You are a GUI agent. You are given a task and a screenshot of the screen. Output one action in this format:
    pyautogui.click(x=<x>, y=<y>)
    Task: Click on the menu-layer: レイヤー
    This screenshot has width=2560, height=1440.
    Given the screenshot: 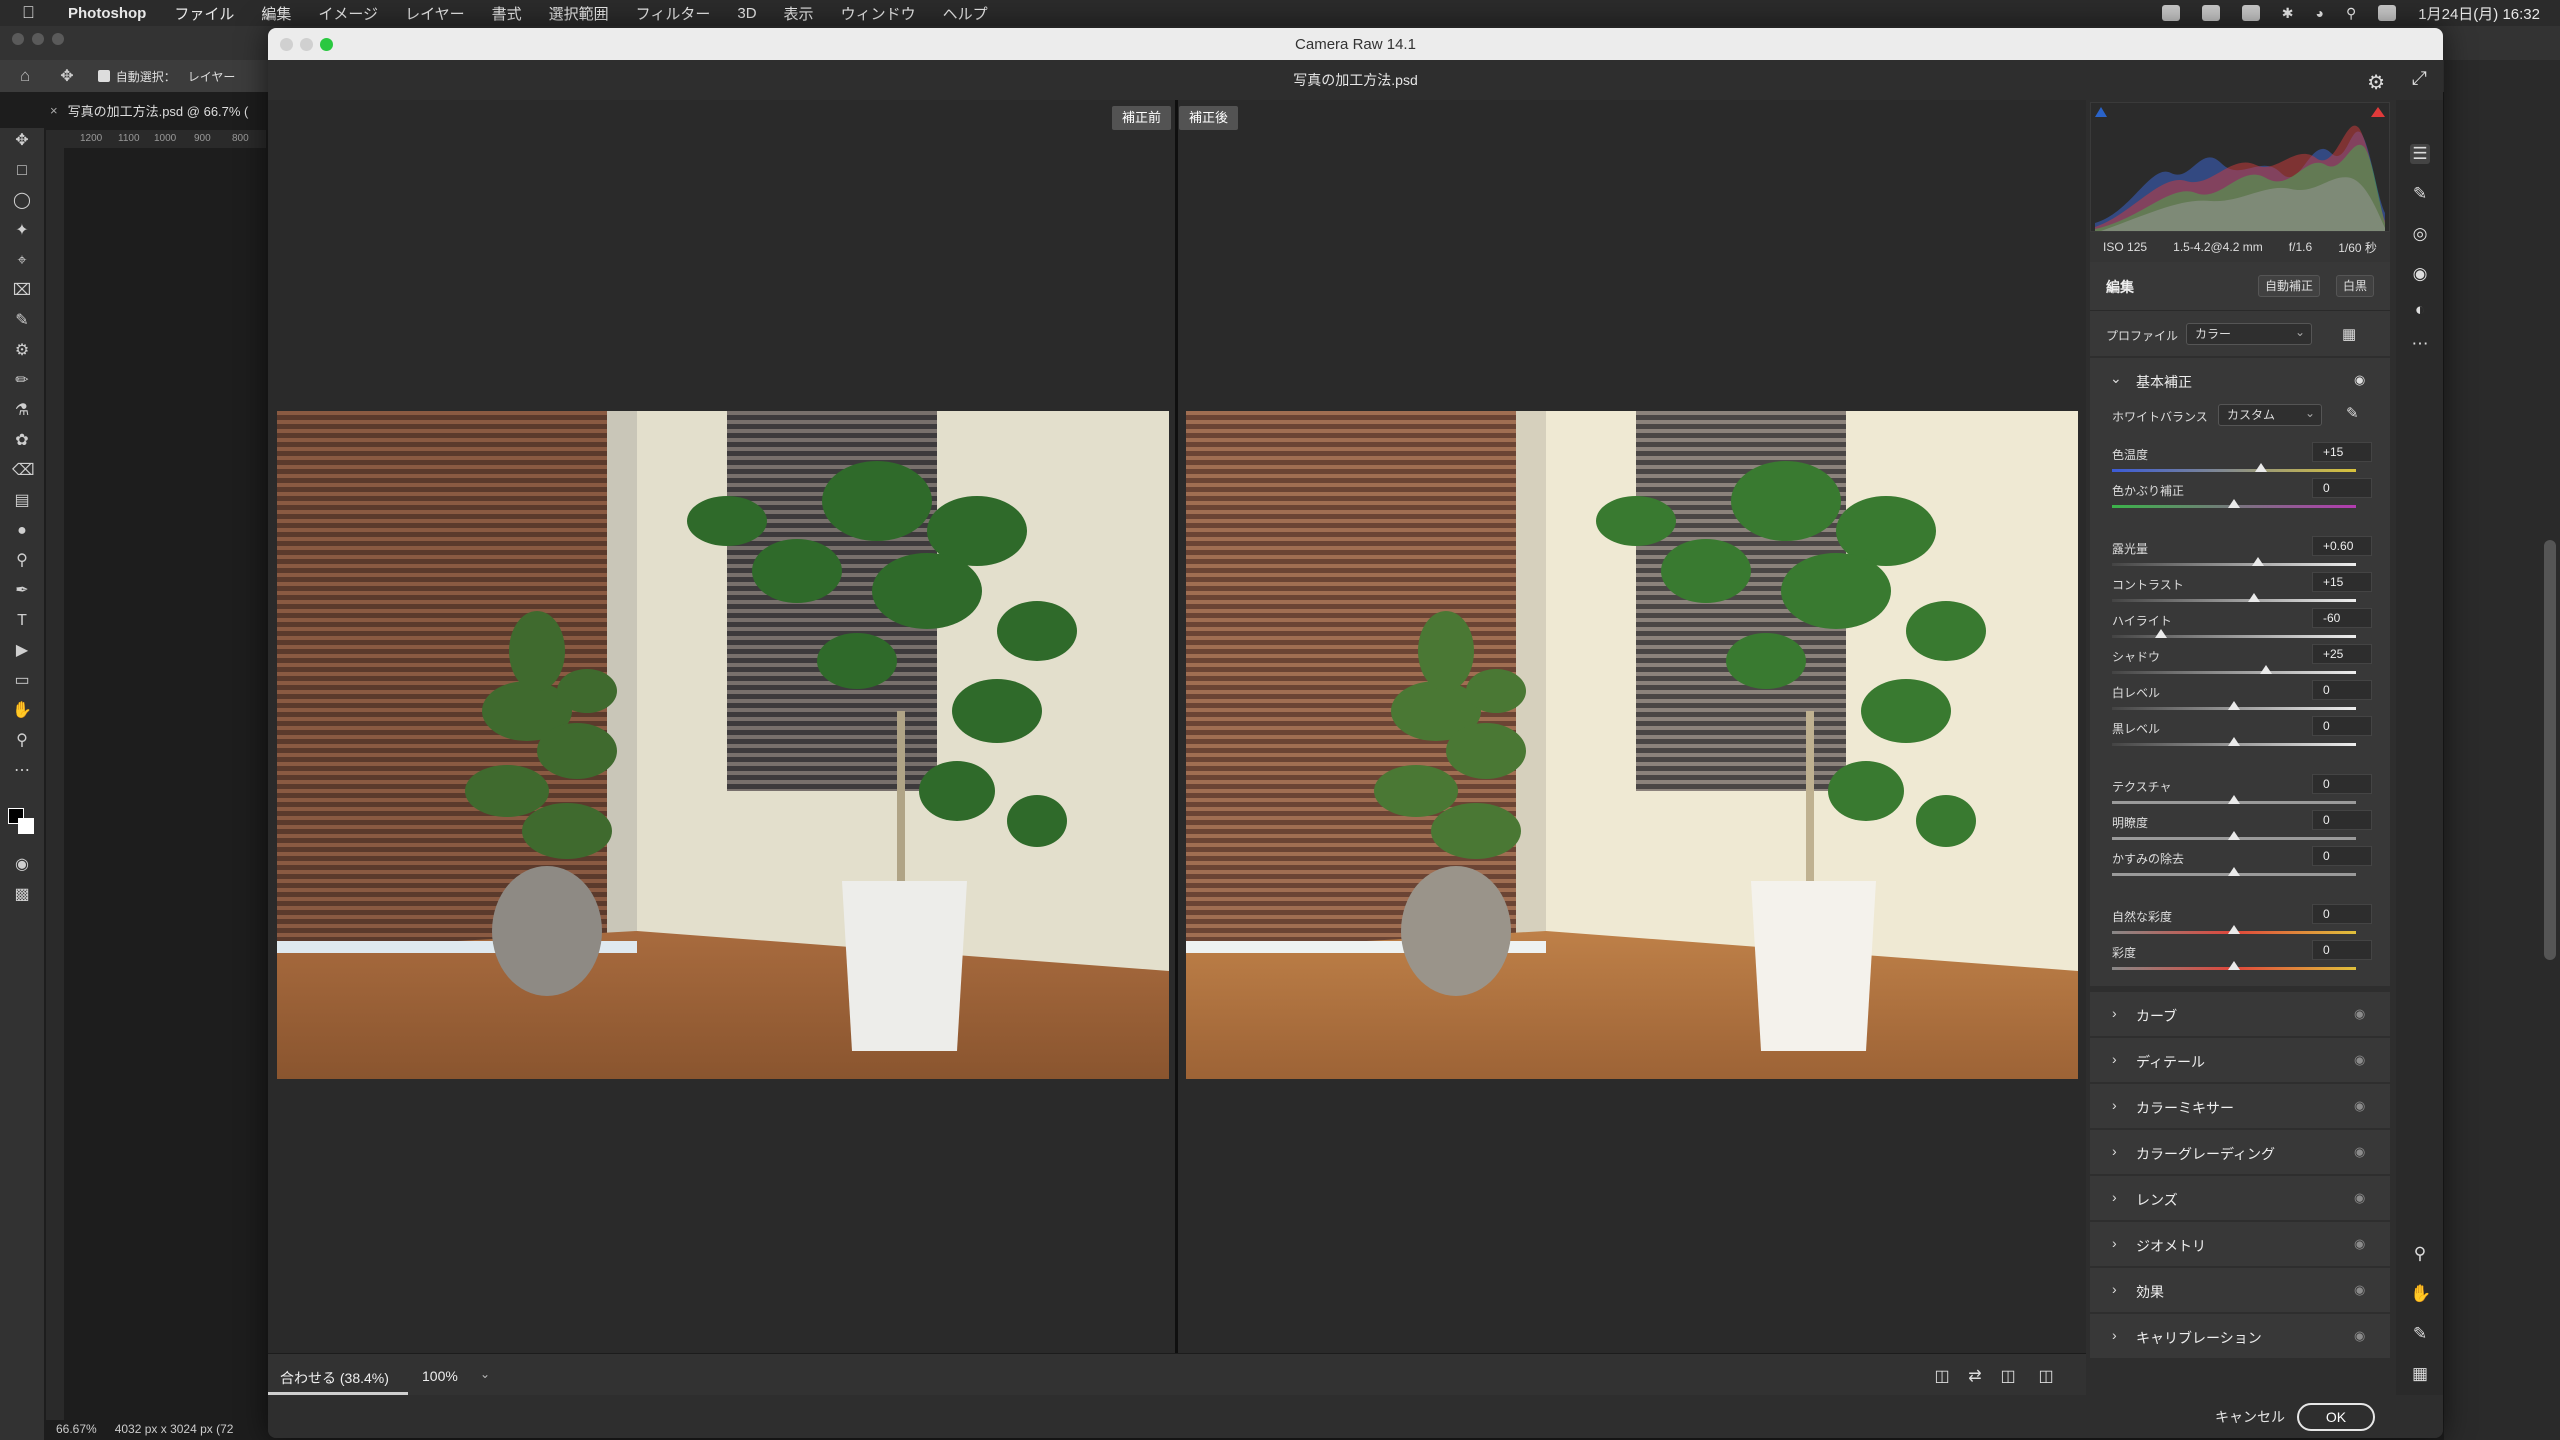 What is the action you would take?
    pyautogui.click(x=435, y=13)
    